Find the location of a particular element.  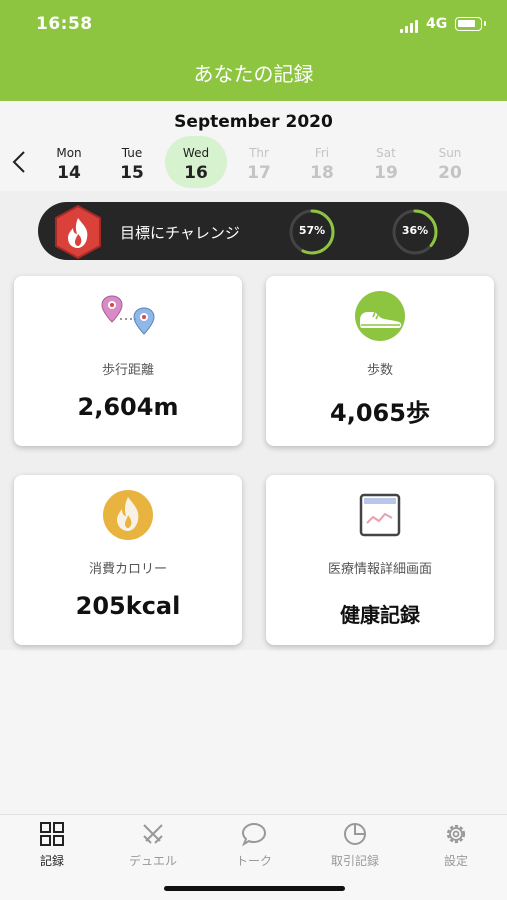

day-sat: Sat 19 is located at coordinates (386, 162).